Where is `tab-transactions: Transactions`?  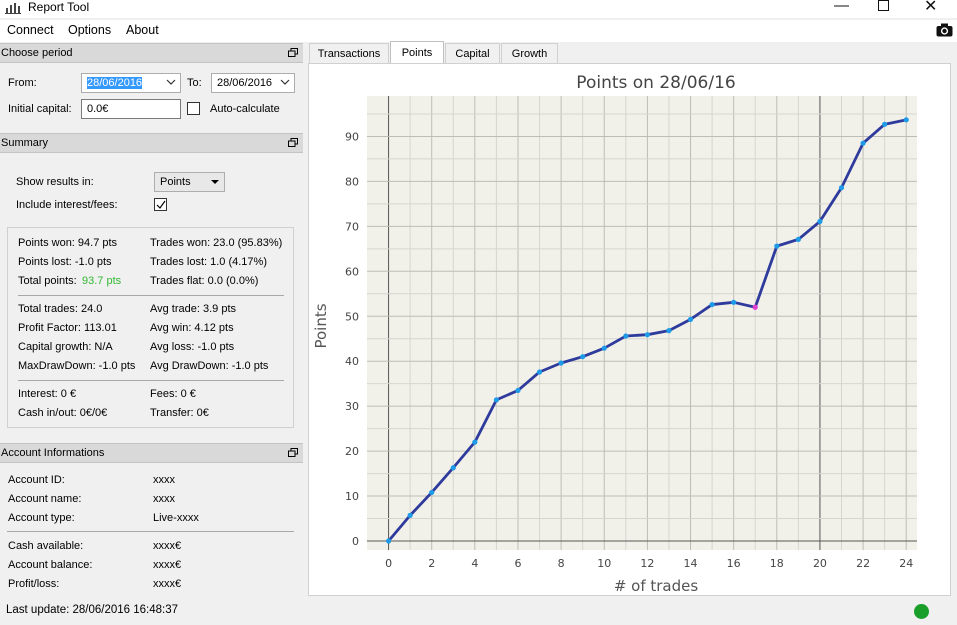 tab-transactions: Transactions is located at coordinates (349, 53).